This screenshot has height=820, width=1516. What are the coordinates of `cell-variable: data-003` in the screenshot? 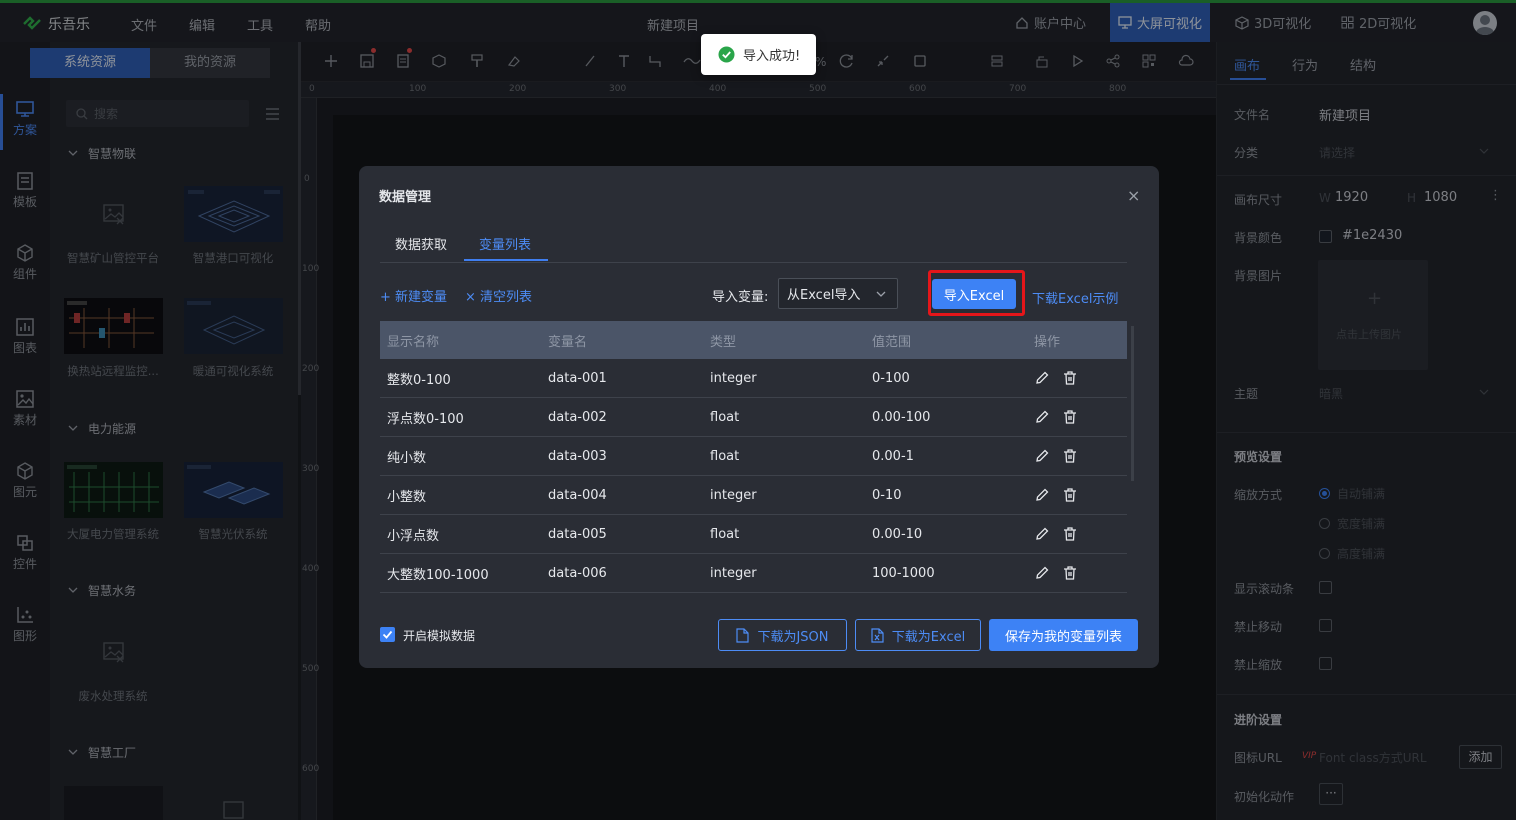 It's located at (577, 456).